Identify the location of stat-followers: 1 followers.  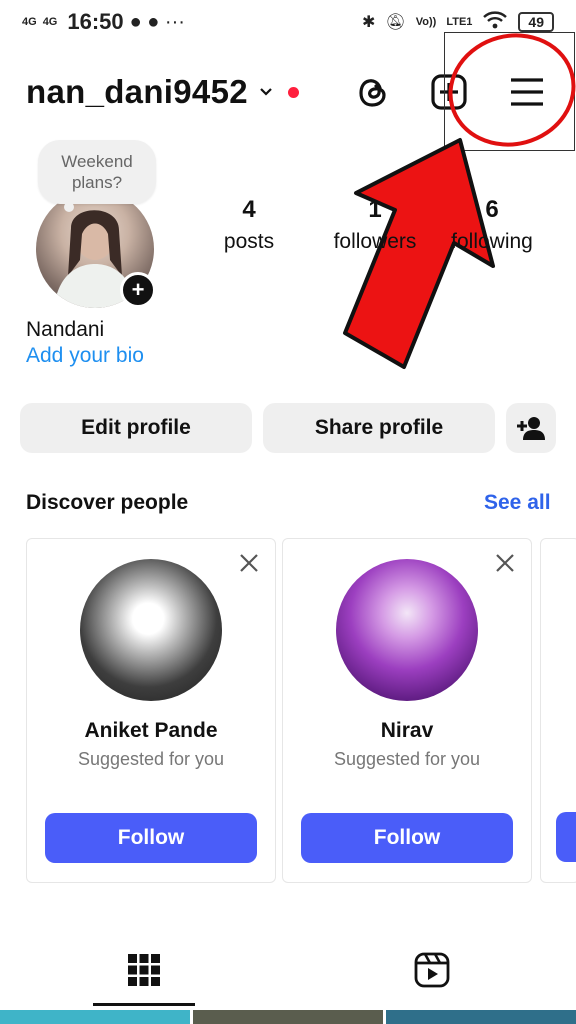
(375, 225).